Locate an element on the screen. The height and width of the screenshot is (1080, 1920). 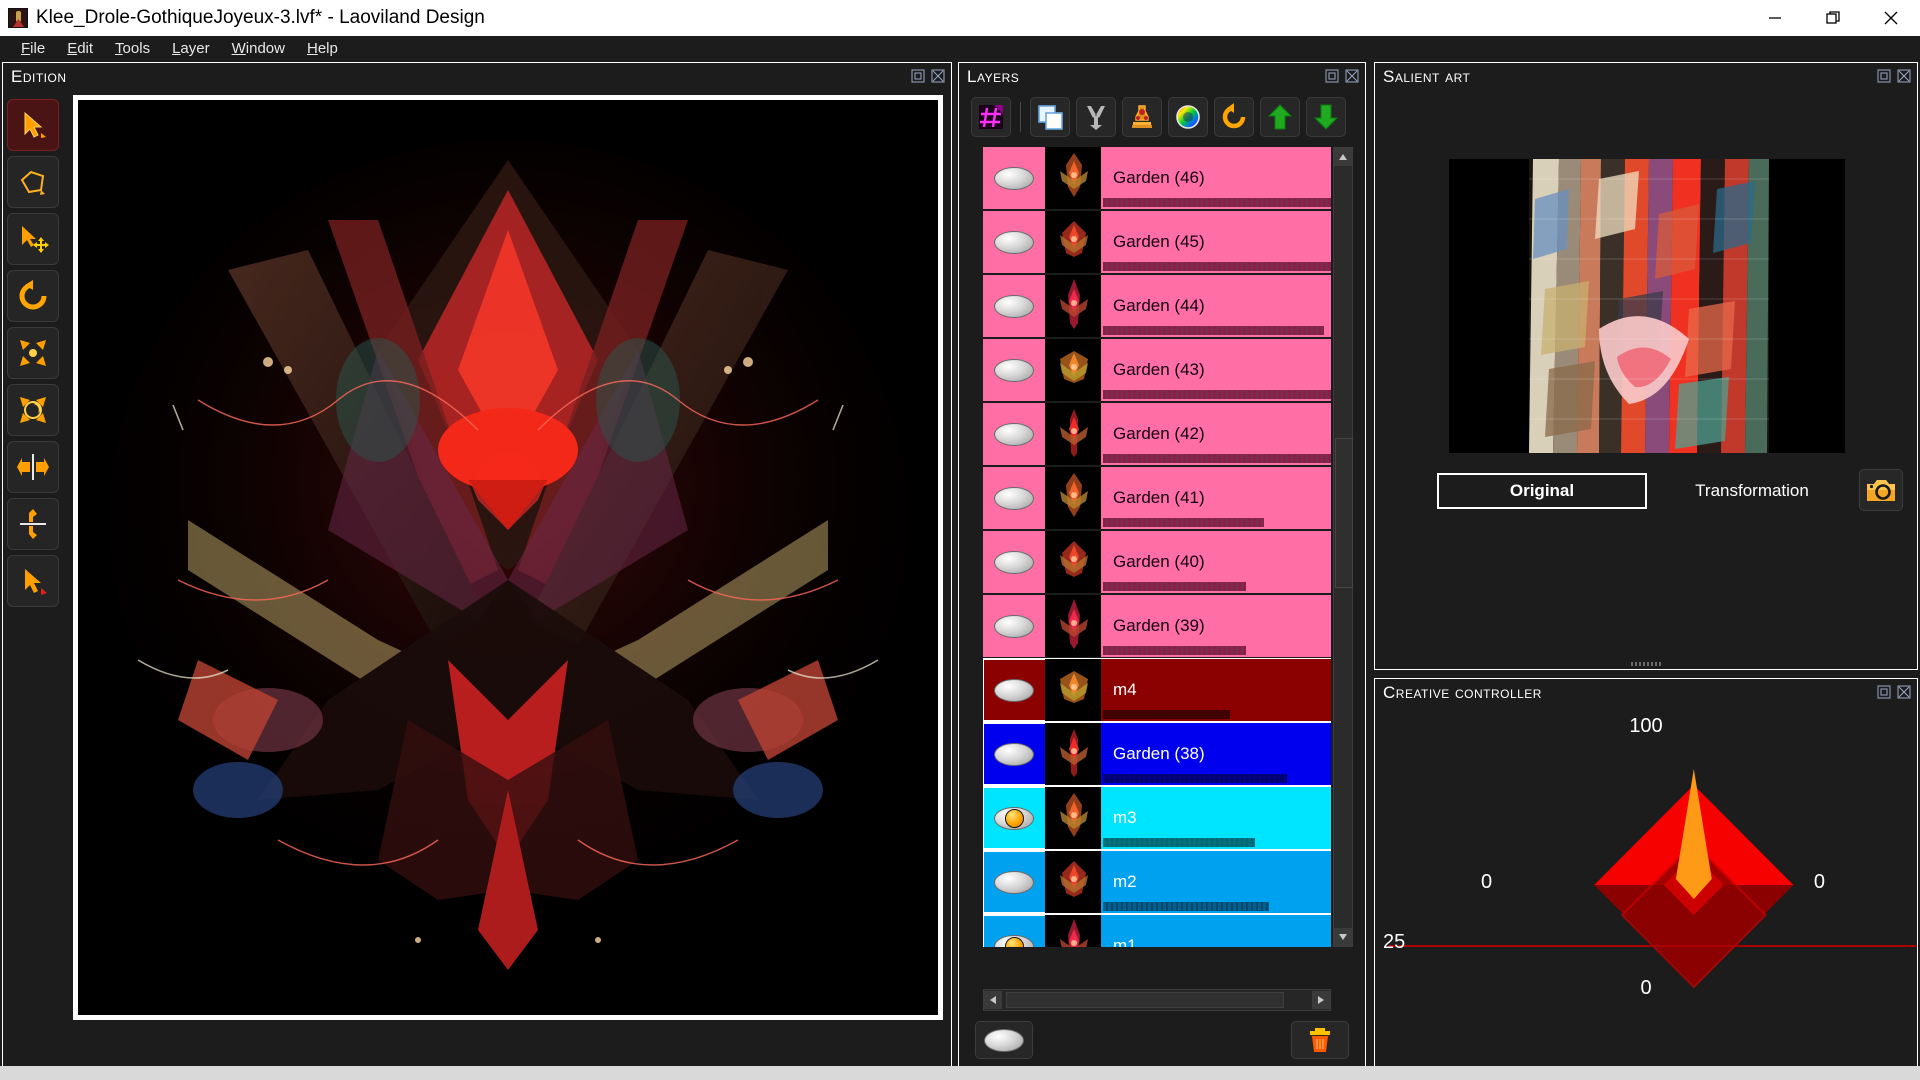
layer-name-cell: Garden (38) is located at coordinates (1216, 754).